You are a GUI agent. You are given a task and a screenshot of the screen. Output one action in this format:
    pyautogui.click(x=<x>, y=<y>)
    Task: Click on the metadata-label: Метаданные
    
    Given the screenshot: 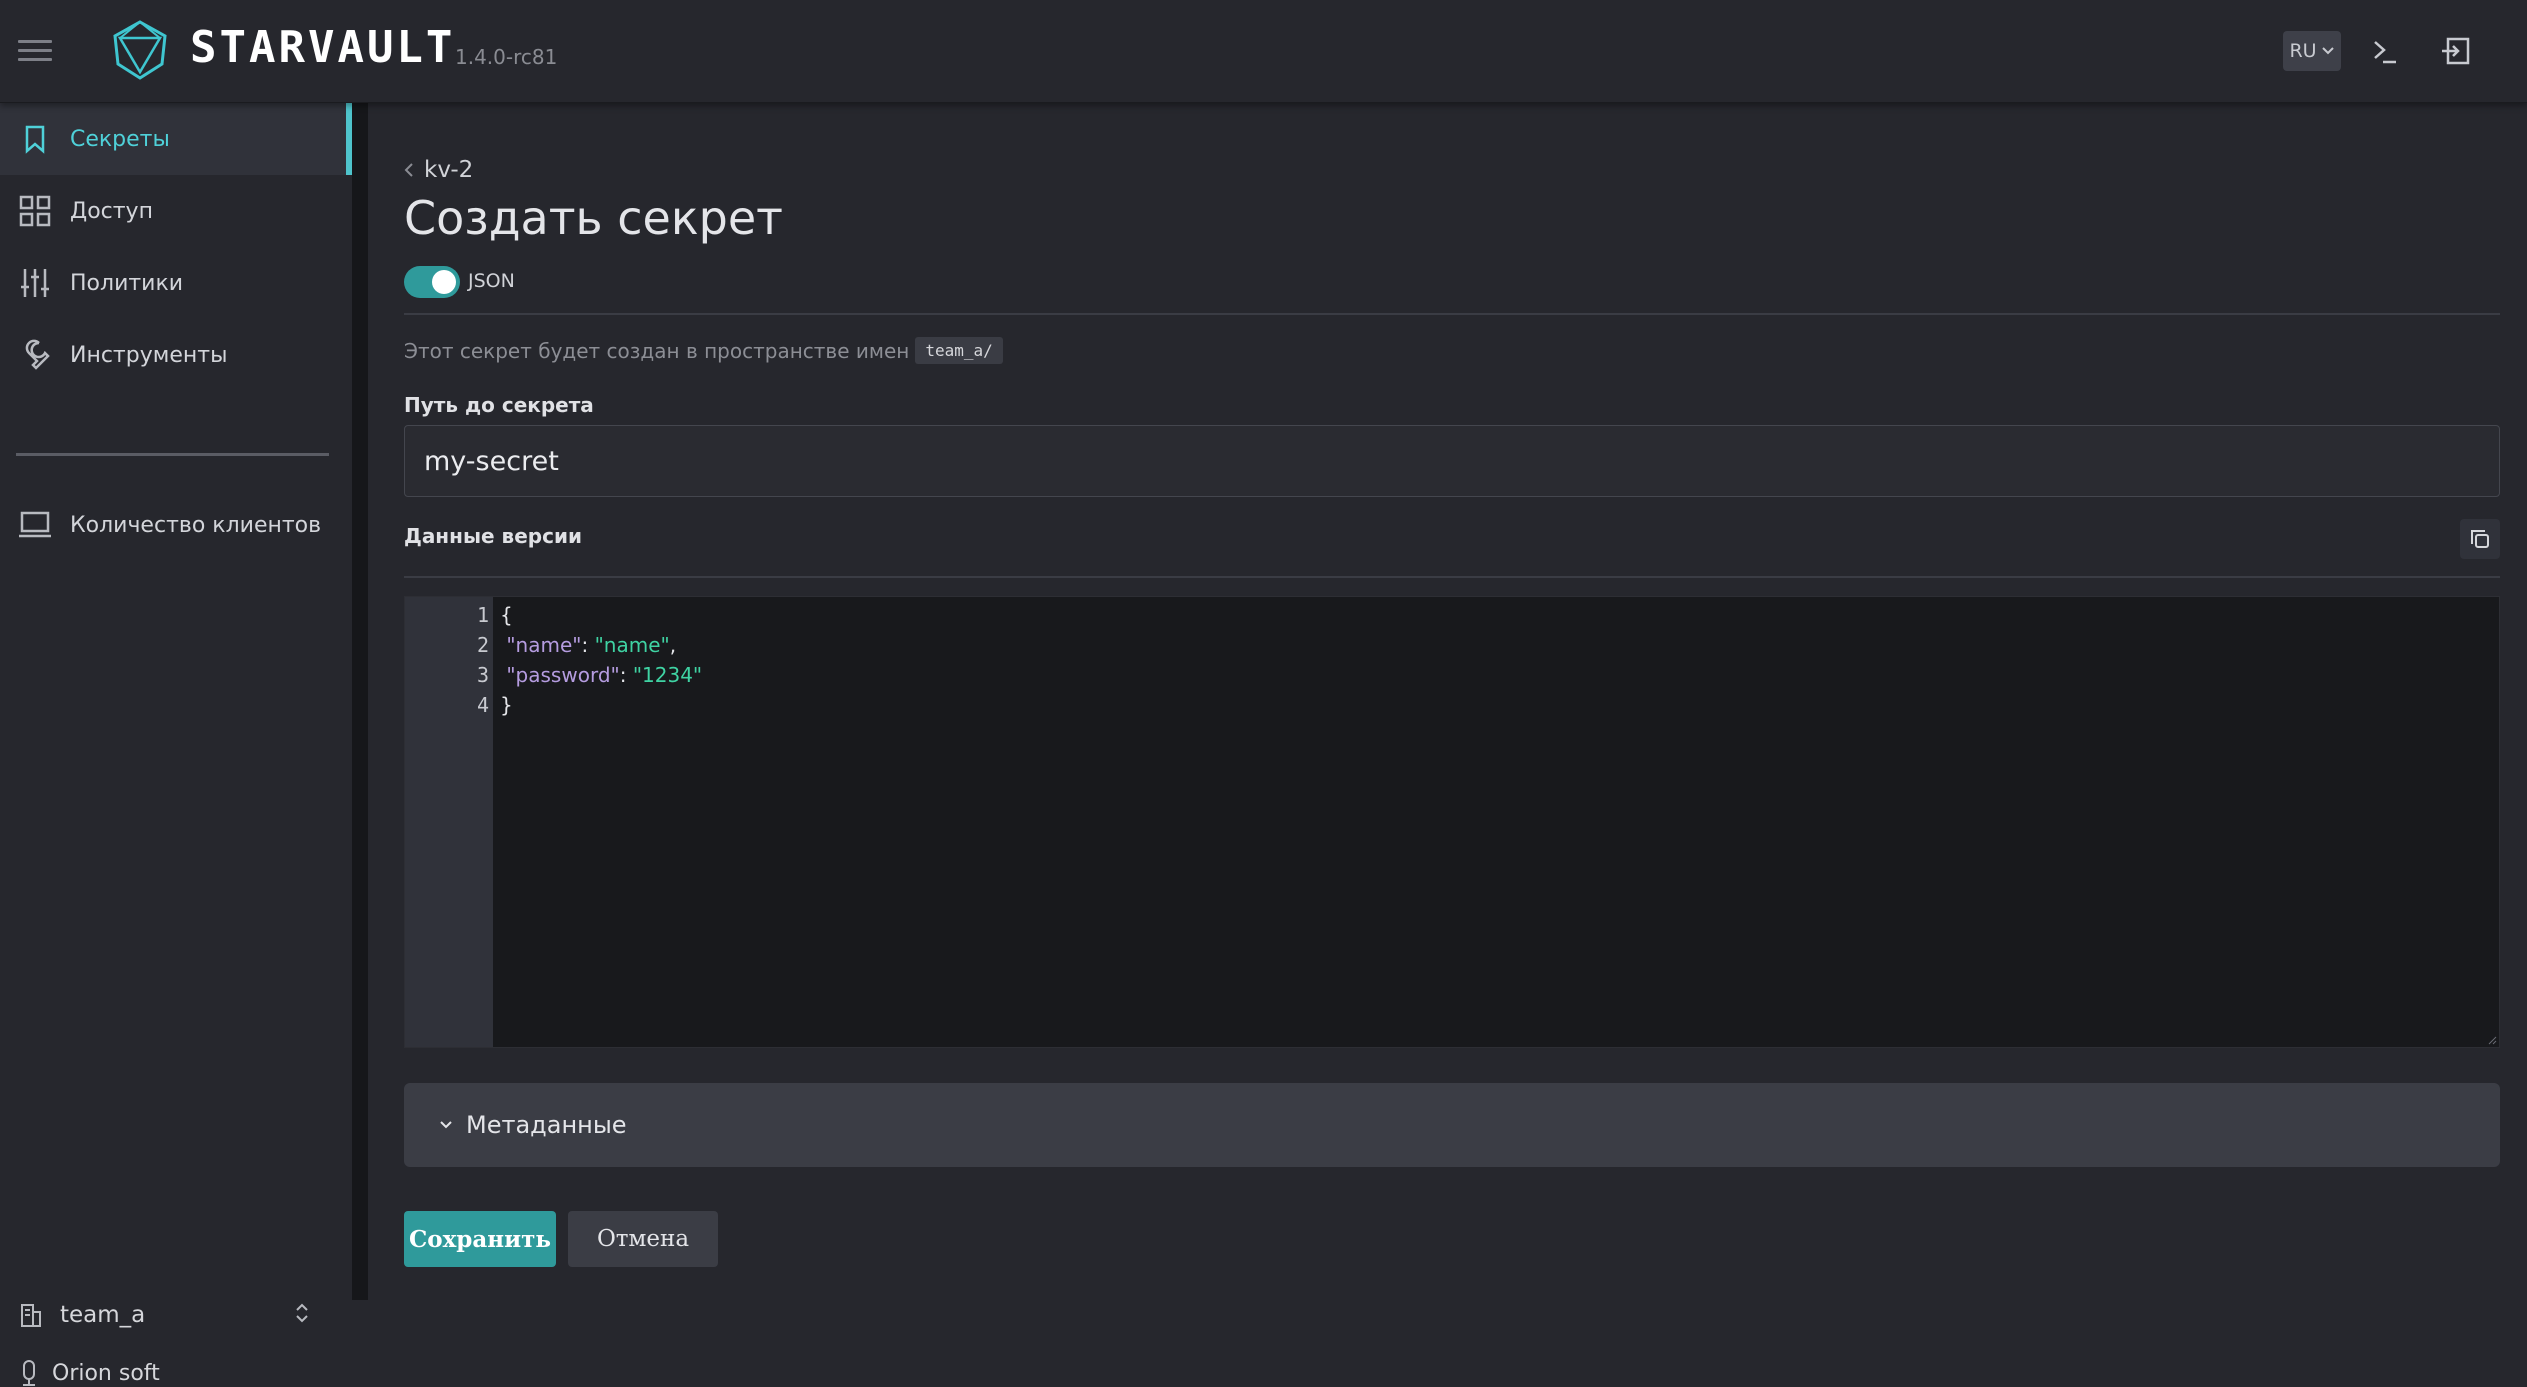 What is the action you would take?
    pyautogui.click(x=546, y=1125)
    